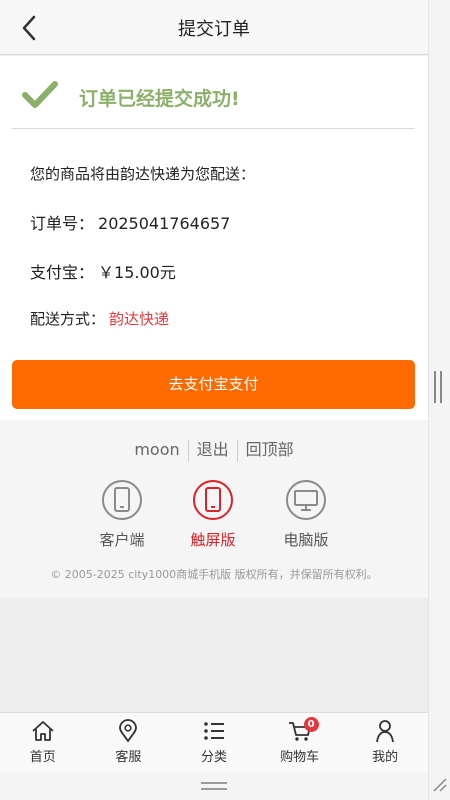  What do you see at coordinates (213, 500) in the screenshot?
I see `touch-phone-icon` at bounding box center [213, 500].